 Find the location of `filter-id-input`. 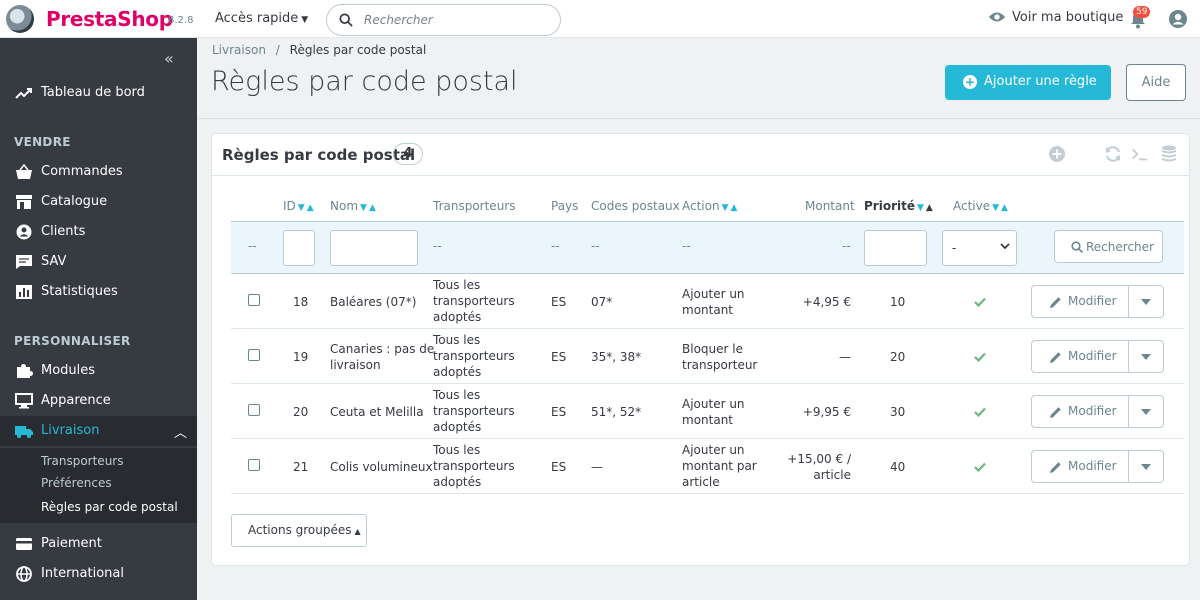

filter-id-input is located at coordinates (299, 248).